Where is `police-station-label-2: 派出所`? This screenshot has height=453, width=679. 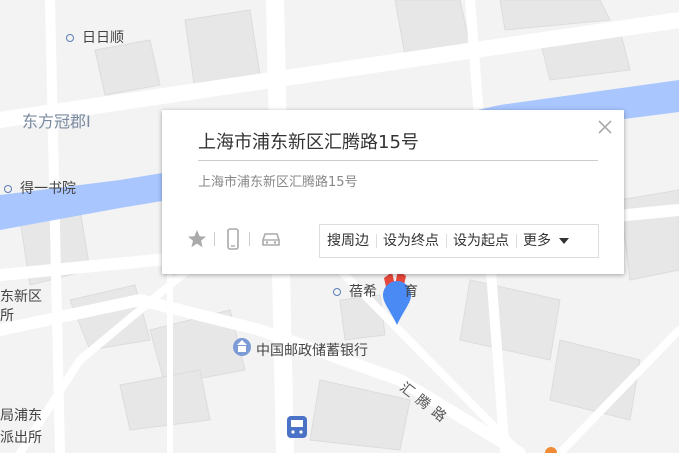 police-station-label-2: 派出所 is located at coordinates (21, 437).